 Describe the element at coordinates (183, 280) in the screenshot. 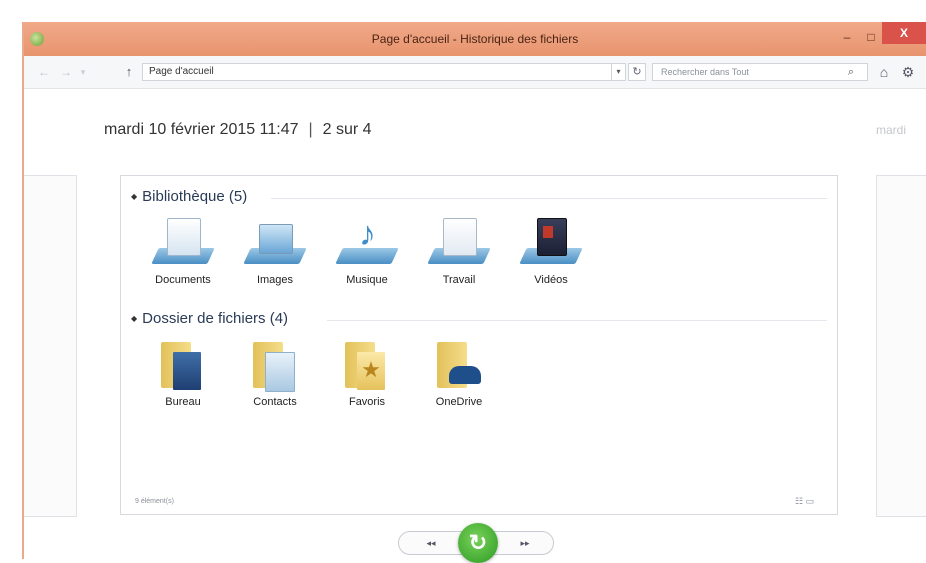

I see `item-label: Documents` at that location.